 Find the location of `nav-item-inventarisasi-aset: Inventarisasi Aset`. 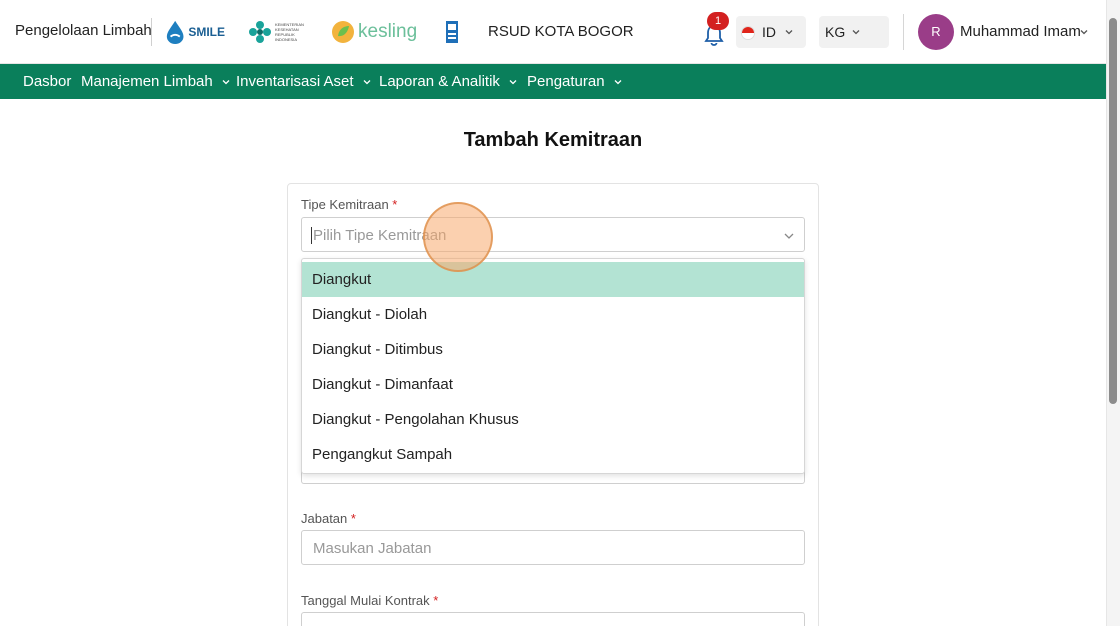

nav-item-inventarisasi-aset: Inventarisasi Aset is located at coordinates (304, 81).